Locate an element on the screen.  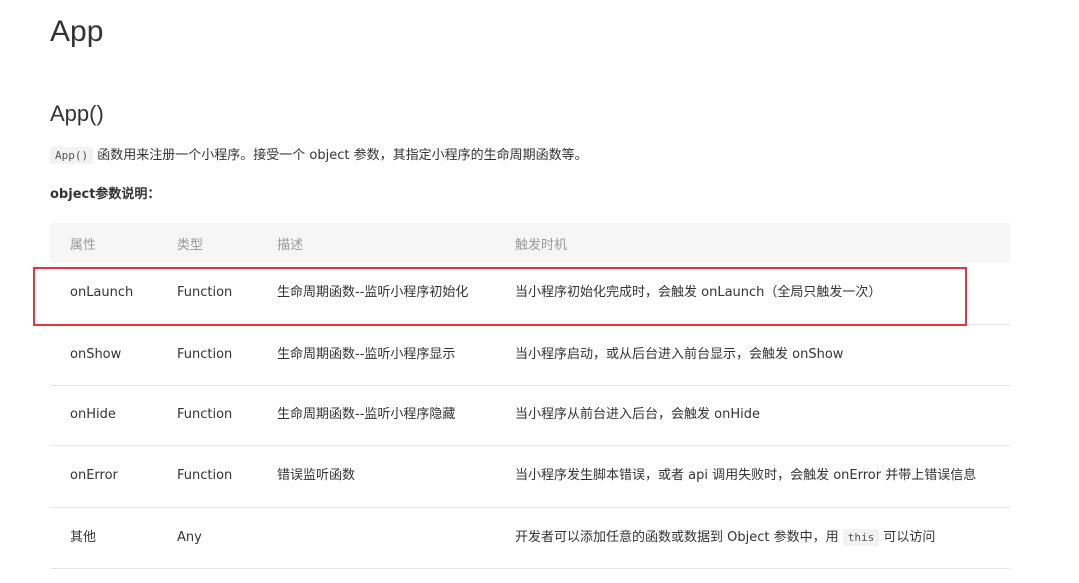
trigger-text-after: 可以访问 is located at coordinates (907, 537).